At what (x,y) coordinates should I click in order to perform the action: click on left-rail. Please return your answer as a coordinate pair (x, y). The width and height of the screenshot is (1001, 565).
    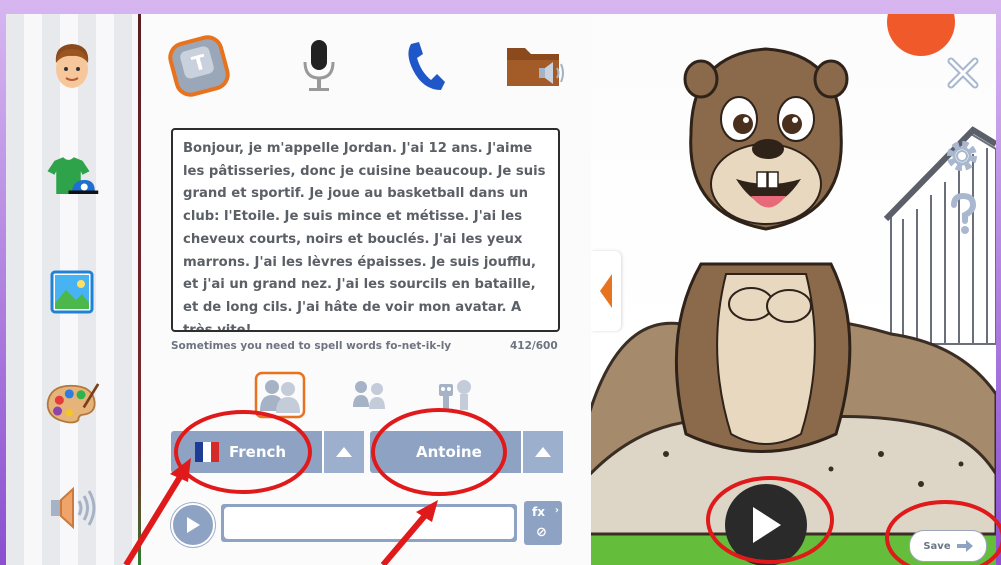
    Looking at the image, I should click on (72, 289).